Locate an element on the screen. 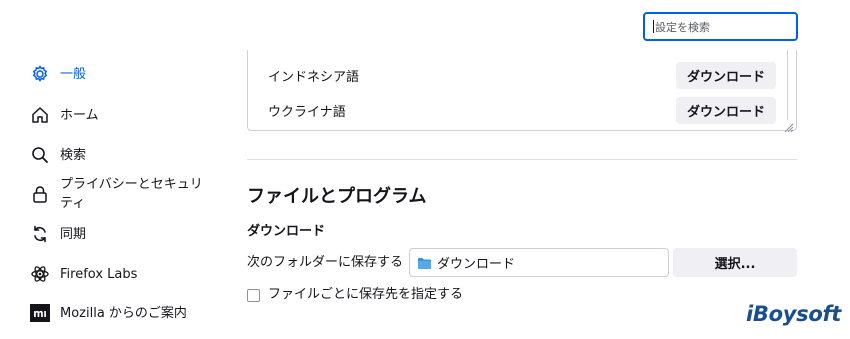 This screenshot has width=850, height=339. sidebar-item-label: 同期 is located at coordinates (73, 234).